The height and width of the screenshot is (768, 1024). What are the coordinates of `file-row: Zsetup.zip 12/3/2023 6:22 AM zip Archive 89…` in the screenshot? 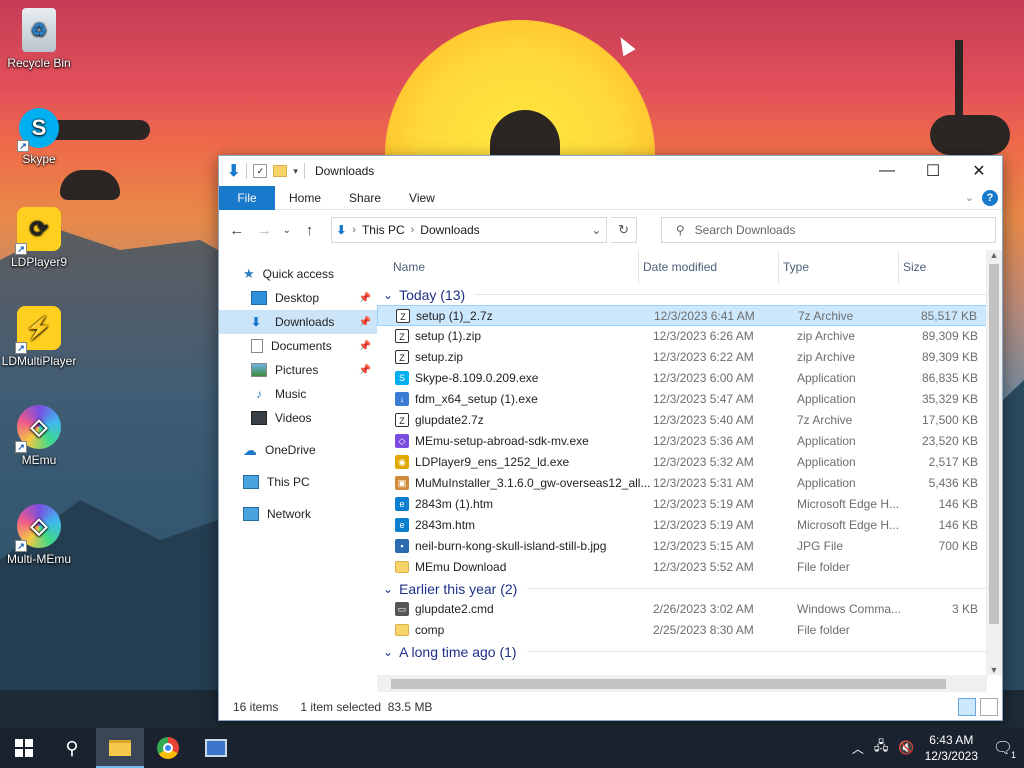 It's located at (689, 357).